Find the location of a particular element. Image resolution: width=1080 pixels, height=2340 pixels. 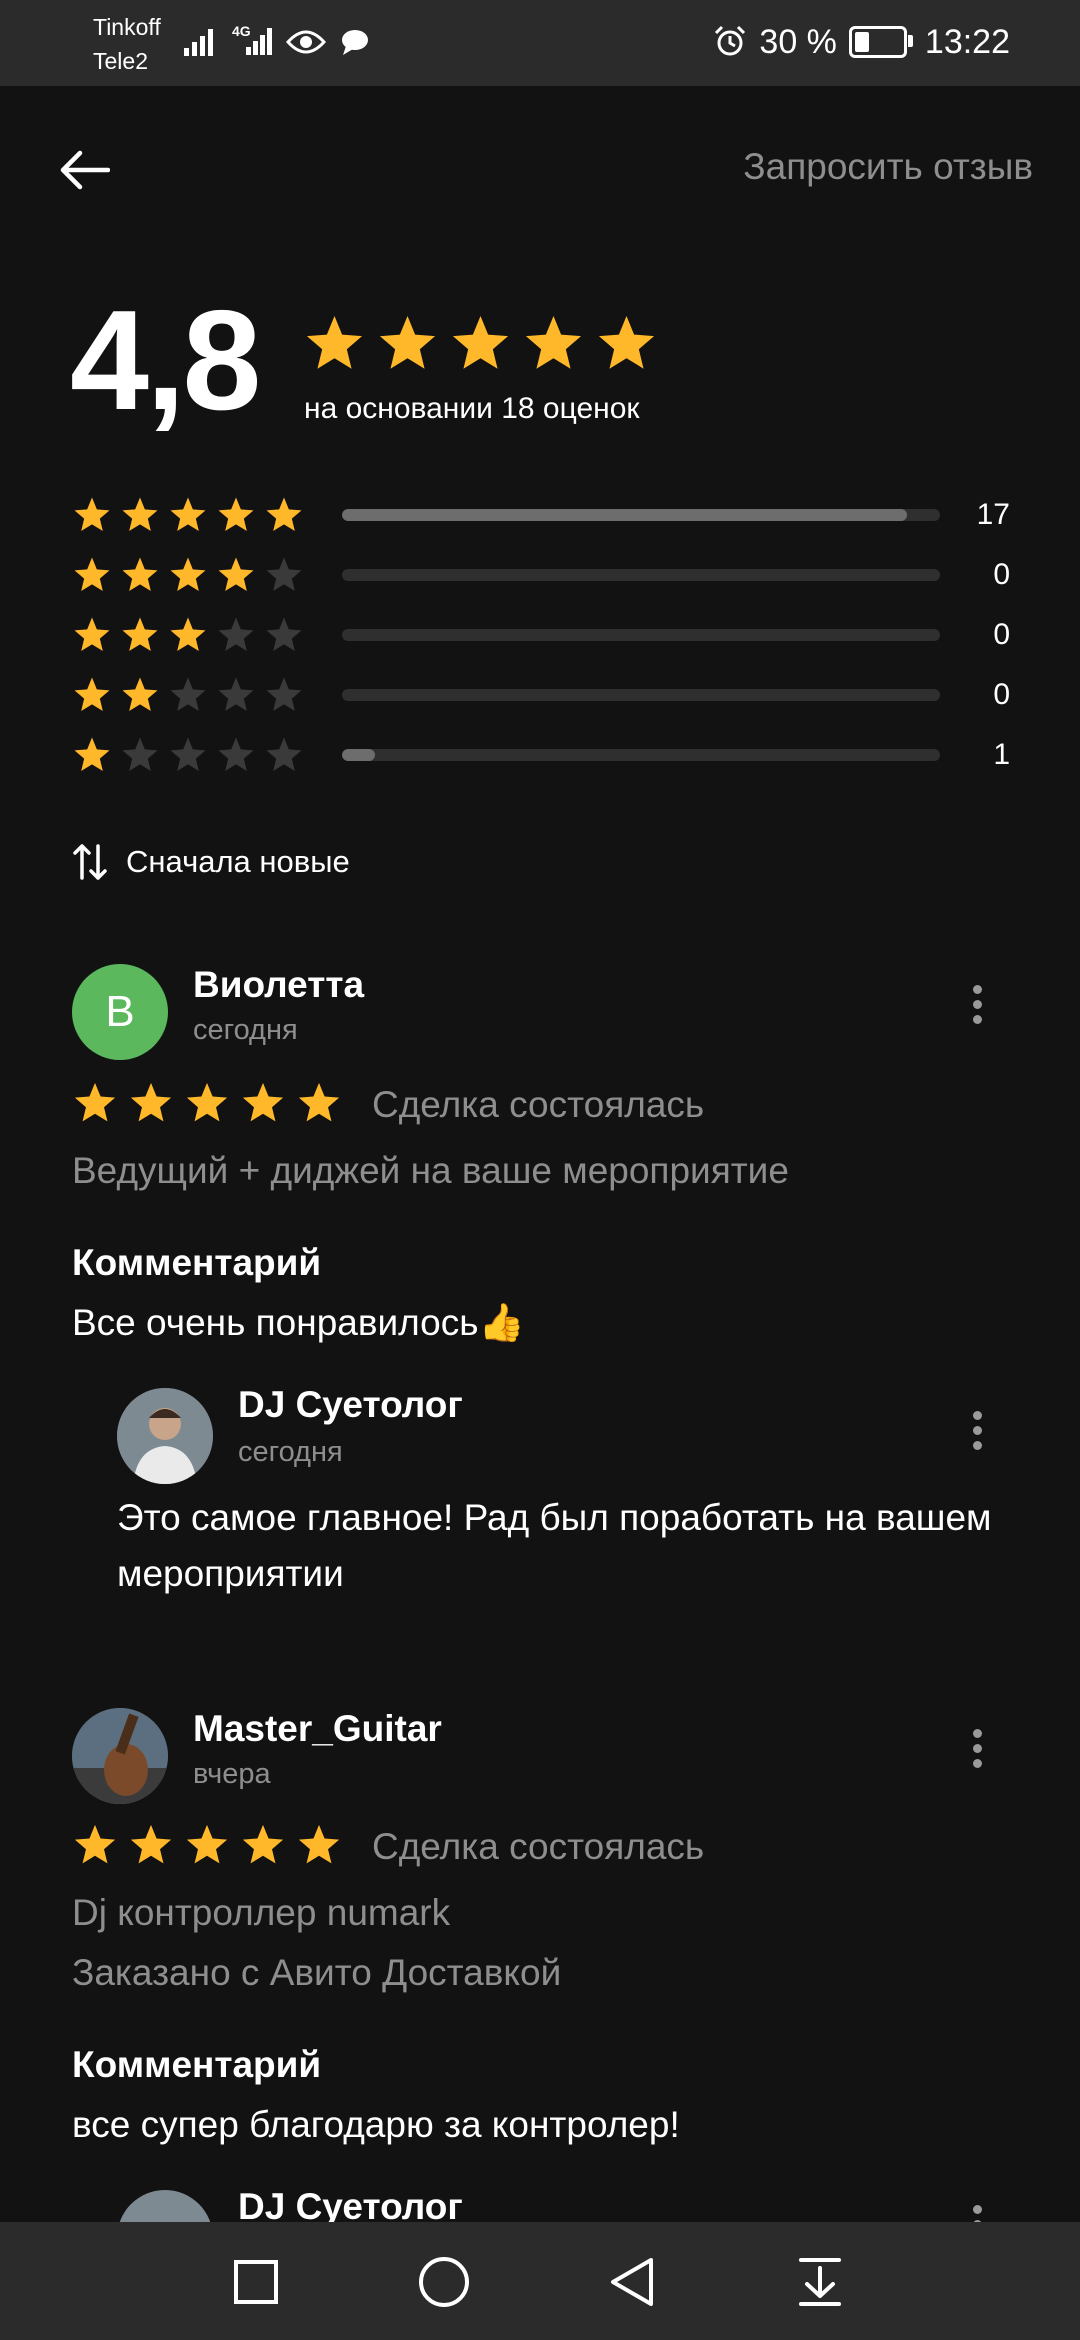

signal-icon is located at coordinates (198, 42).